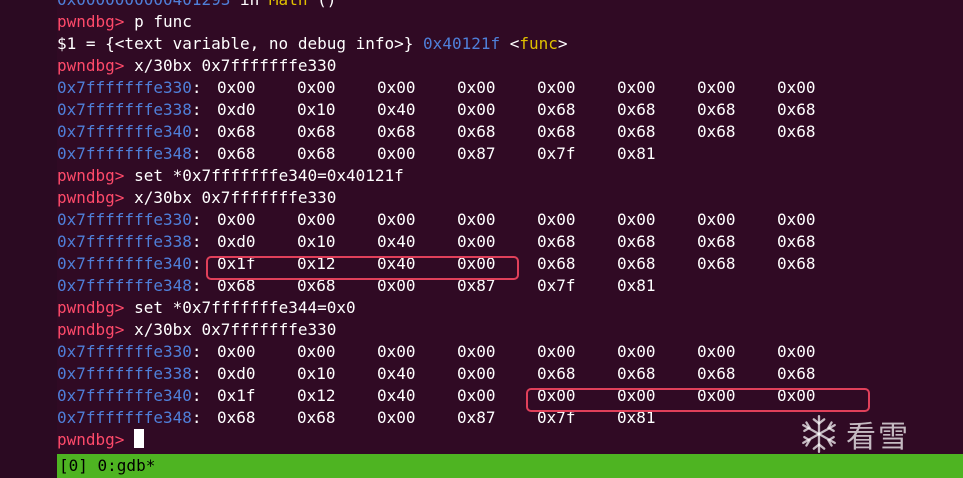 Image resolution: width=963 pixels, height=478 pixels. Describe the element at coordinates (139, 438) in the screenshot. I see `text-cursor` at that location.